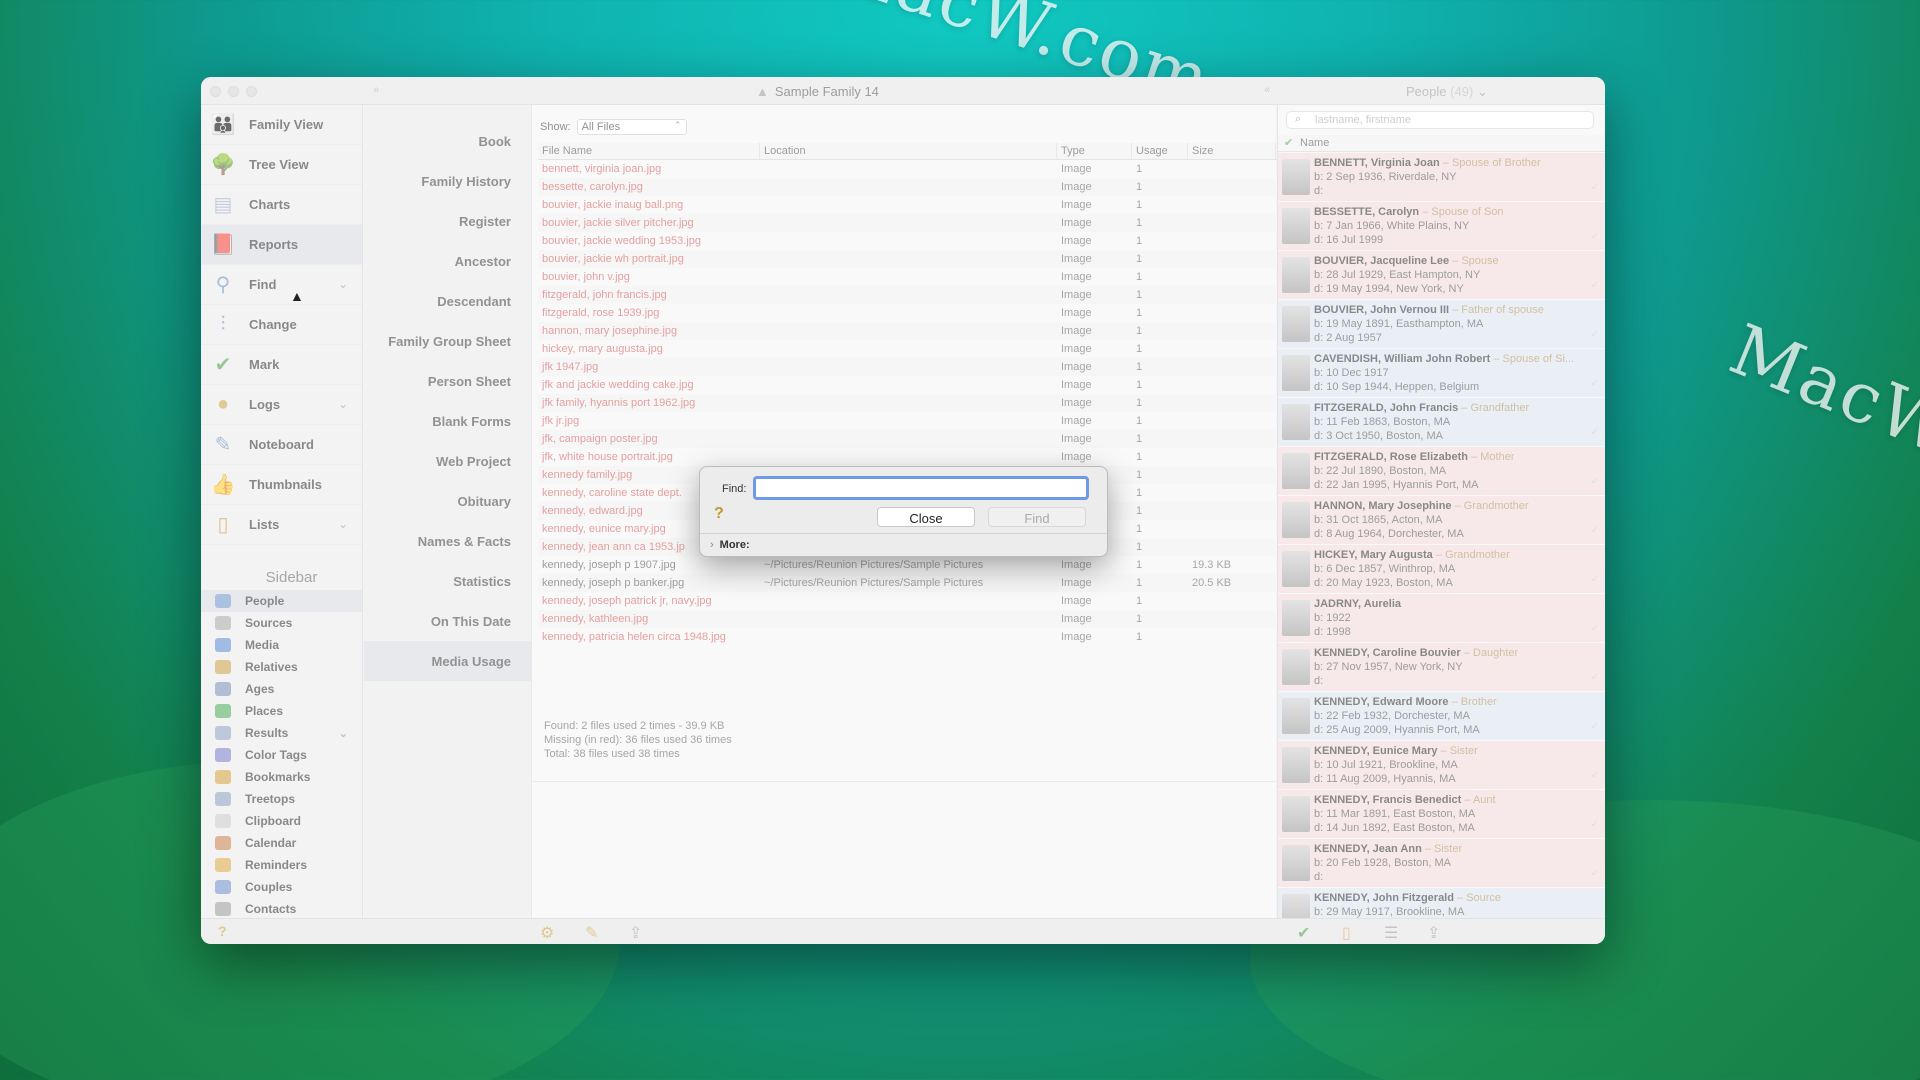 The image size is (1920, 1080). What do you see at coordinates (281, 205) in the screenshot?
I see `nav-item-charts: ▤ Charts` at bounding box center [281, 205].